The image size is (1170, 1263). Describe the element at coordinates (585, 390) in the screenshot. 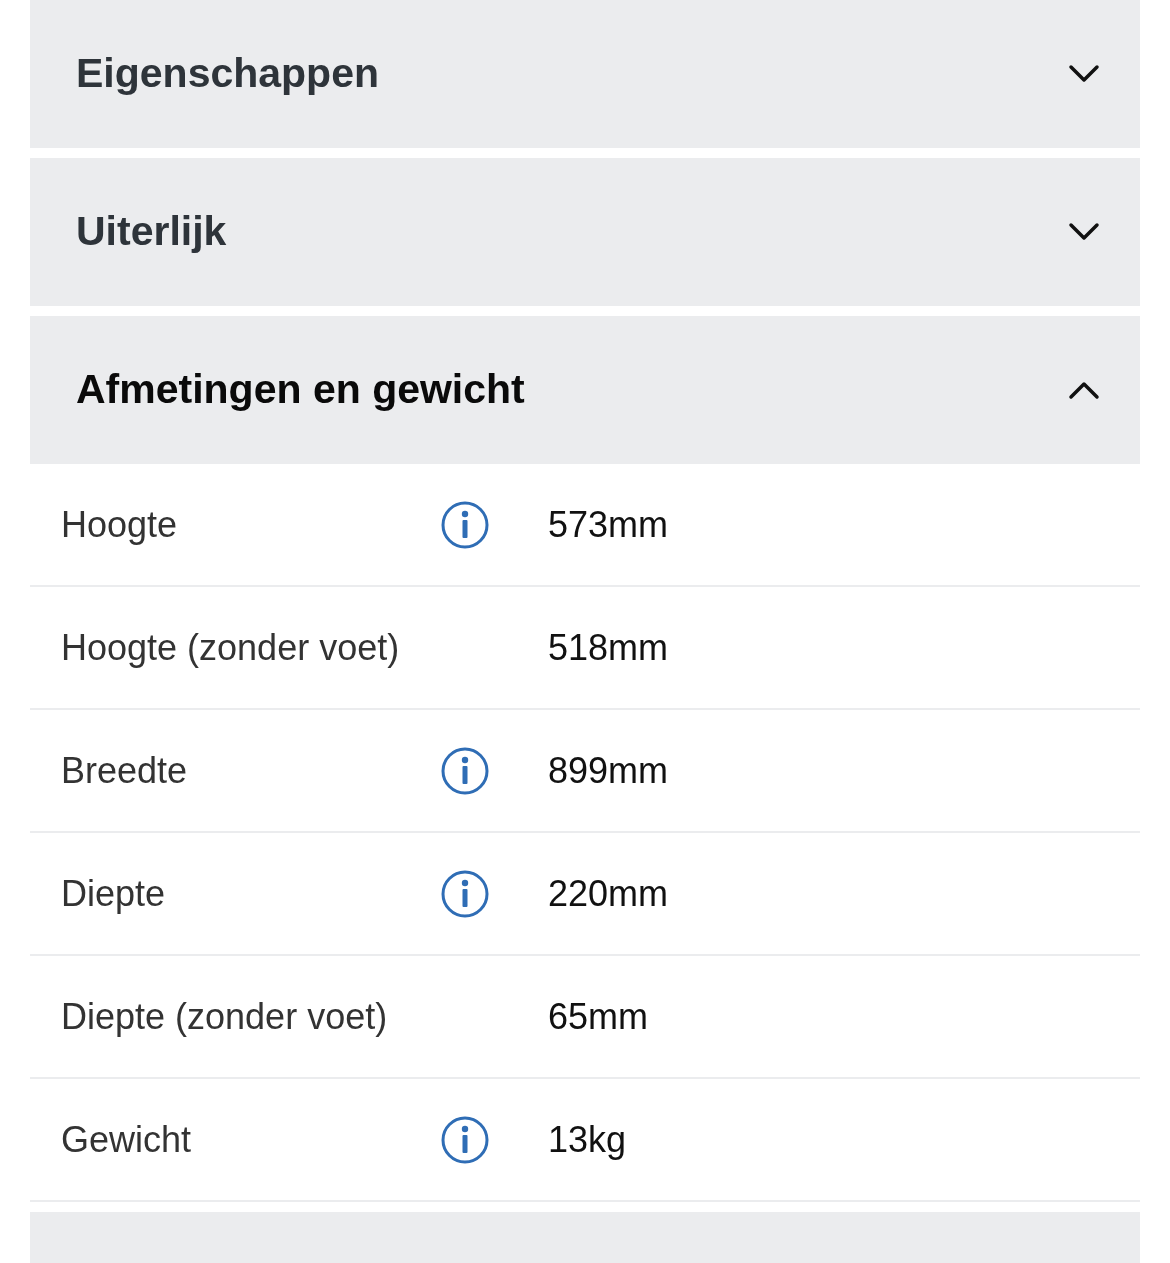

I see `accordion-header: Afmetingen en gewicht` at that location.